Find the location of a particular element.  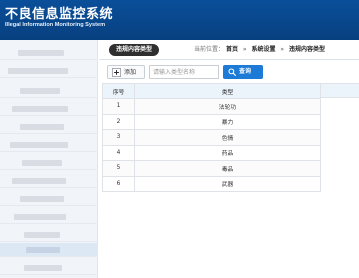

type-name-search-input is located at coordinates (184, 72).